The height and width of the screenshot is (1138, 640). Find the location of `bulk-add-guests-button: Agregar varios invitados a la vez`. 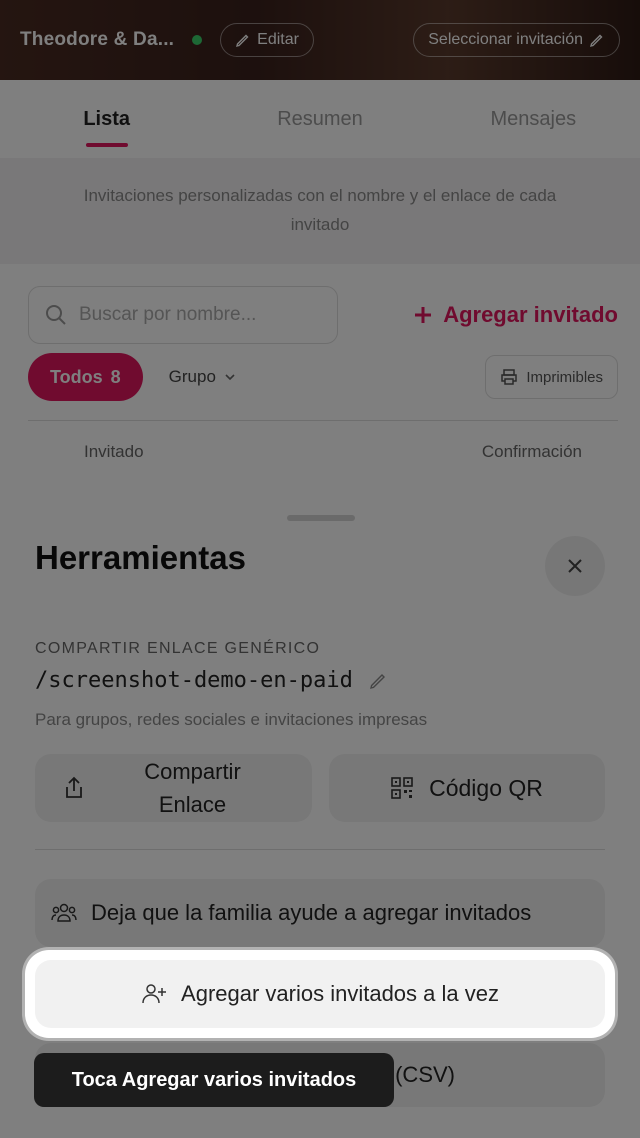

bulk-add-guests-button: Agregar varios invitados a la vez is located at coordinates (320, 994).